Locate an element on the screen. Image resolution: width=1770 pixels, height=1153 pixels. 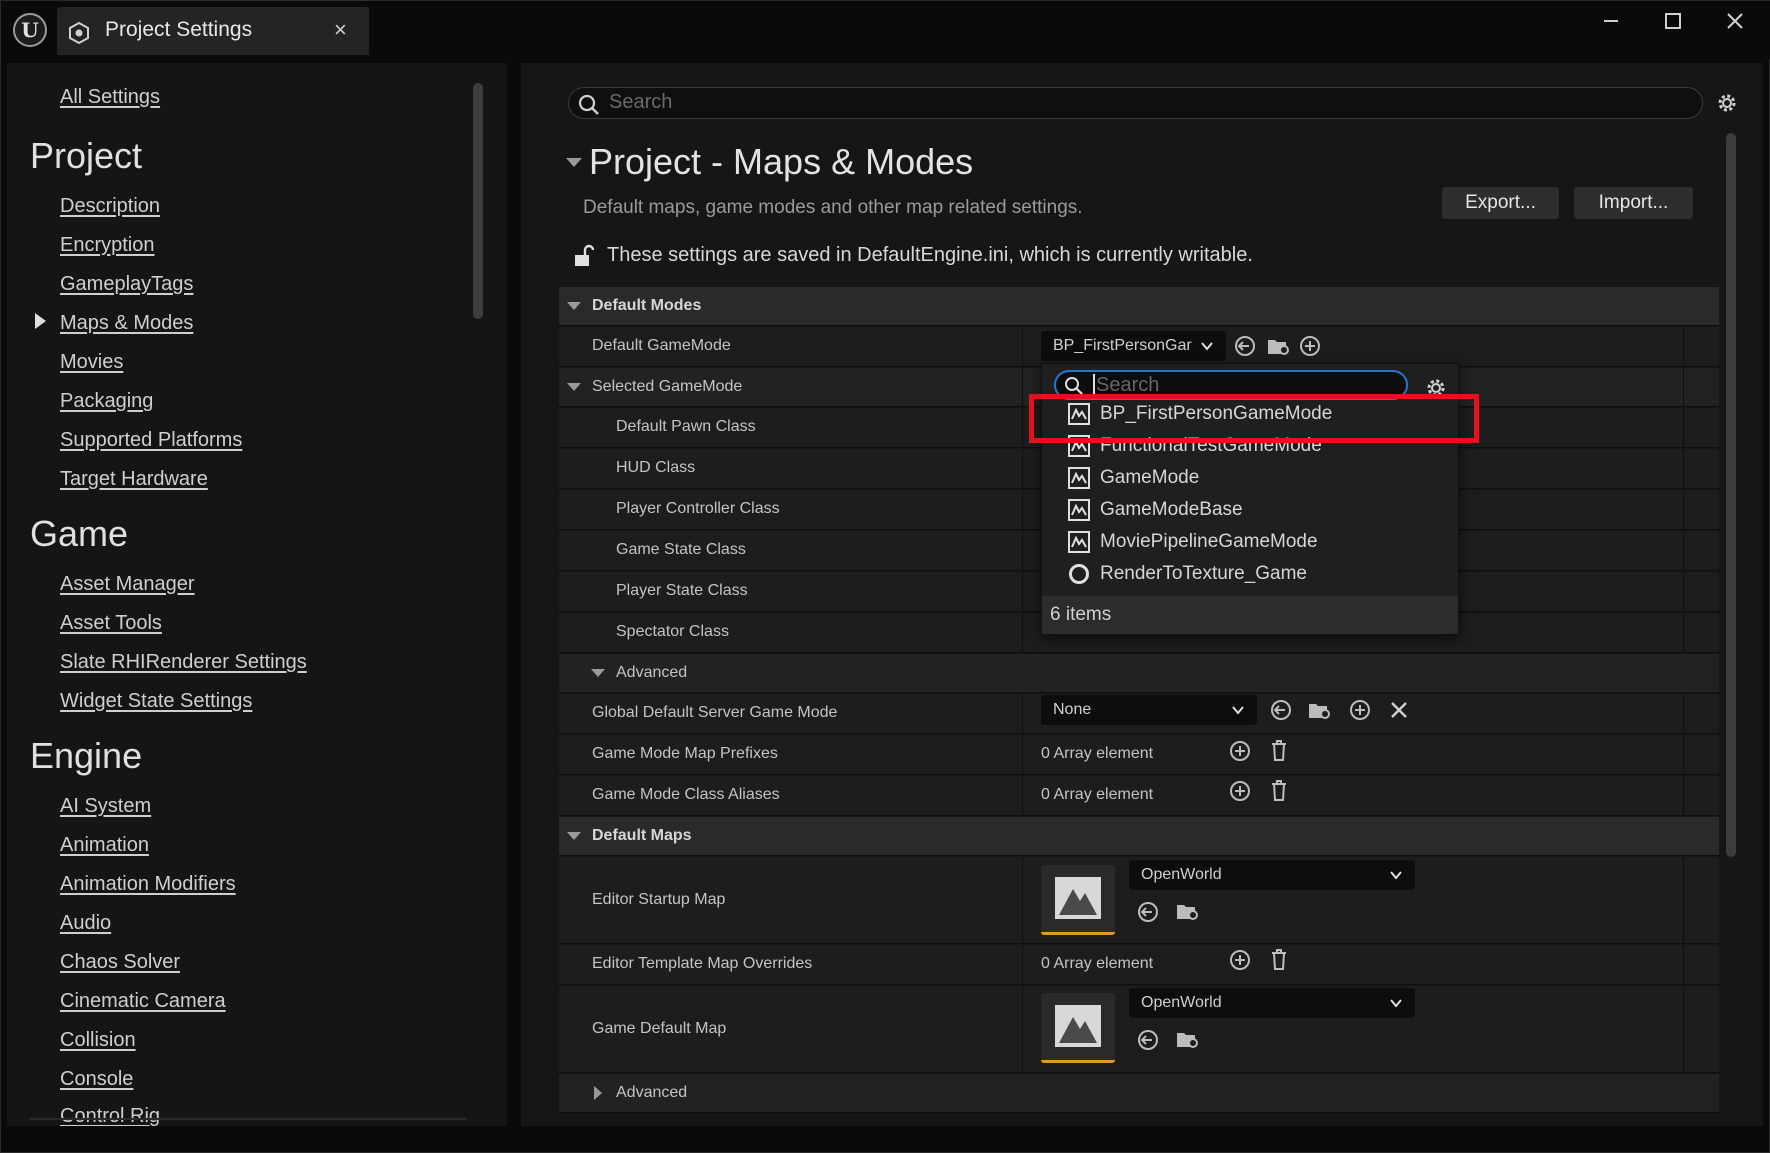
prop-label: Player Controller Class is located at coordinates (698, 508).